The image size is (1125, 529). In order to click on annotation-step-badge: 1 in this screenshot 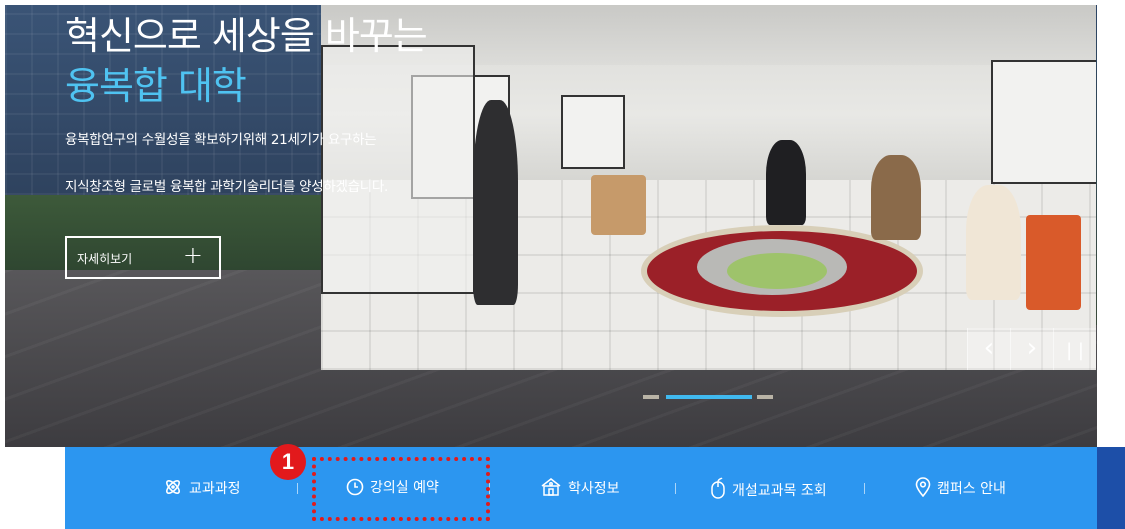, I will do `click(288, 462)`.